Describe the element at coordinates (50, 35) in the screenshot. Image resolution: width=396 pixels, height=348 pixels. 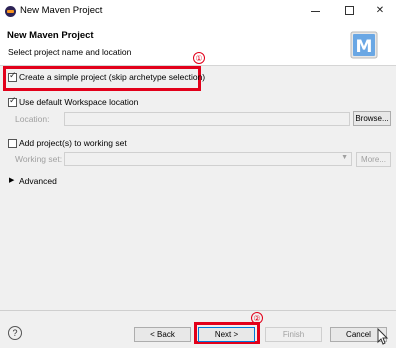
I see `page-title: New Maven Project` at that location.